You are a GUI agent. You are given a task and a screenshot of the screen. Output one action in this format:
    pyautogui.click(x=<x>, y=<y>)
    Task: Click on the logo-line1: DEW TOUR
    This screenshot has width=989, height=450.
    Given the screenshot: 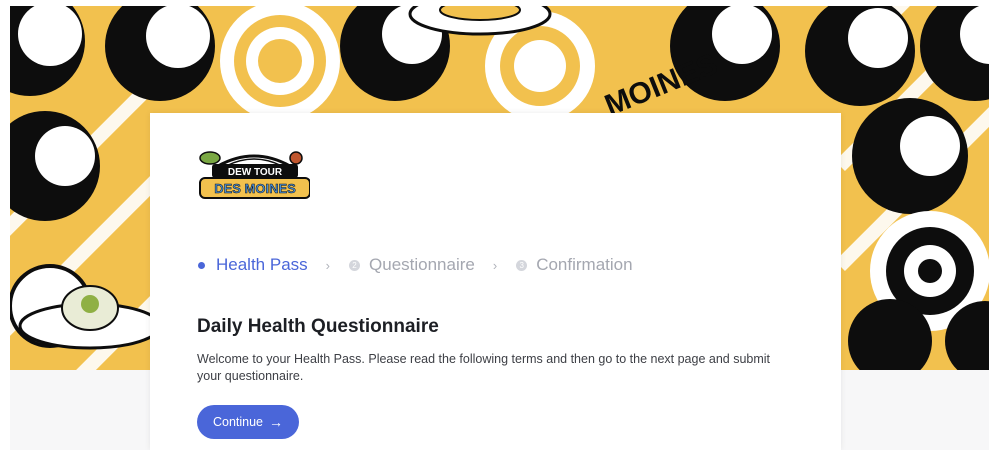 What is the action you would take?
    pyautogui.click(x=255, y=172)
    